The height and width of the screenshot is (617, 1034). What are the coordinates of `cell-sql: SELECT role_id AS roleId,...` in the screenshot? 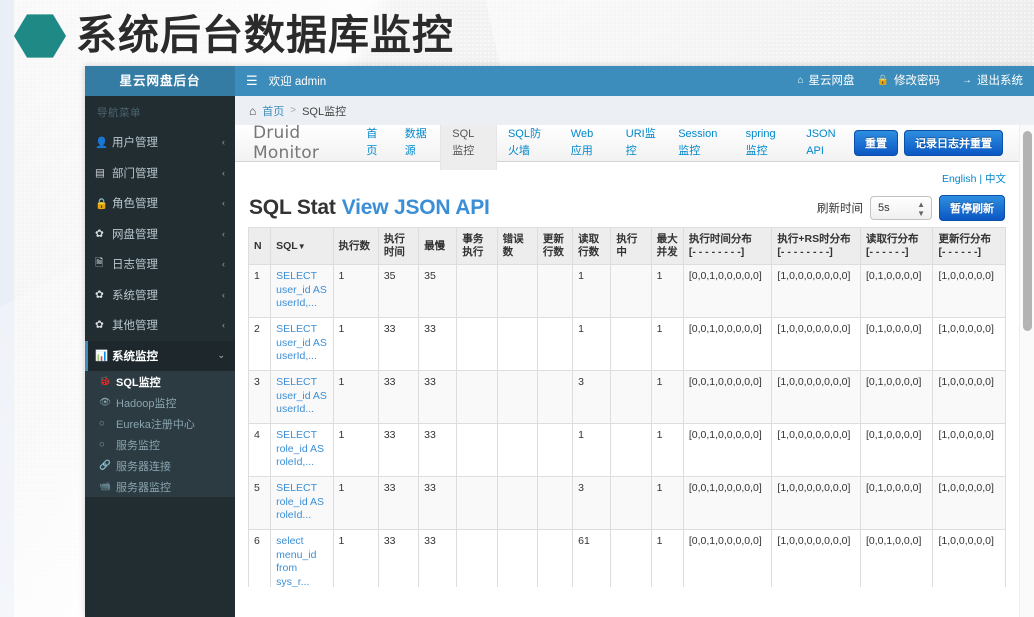 It's located at (302, 450).